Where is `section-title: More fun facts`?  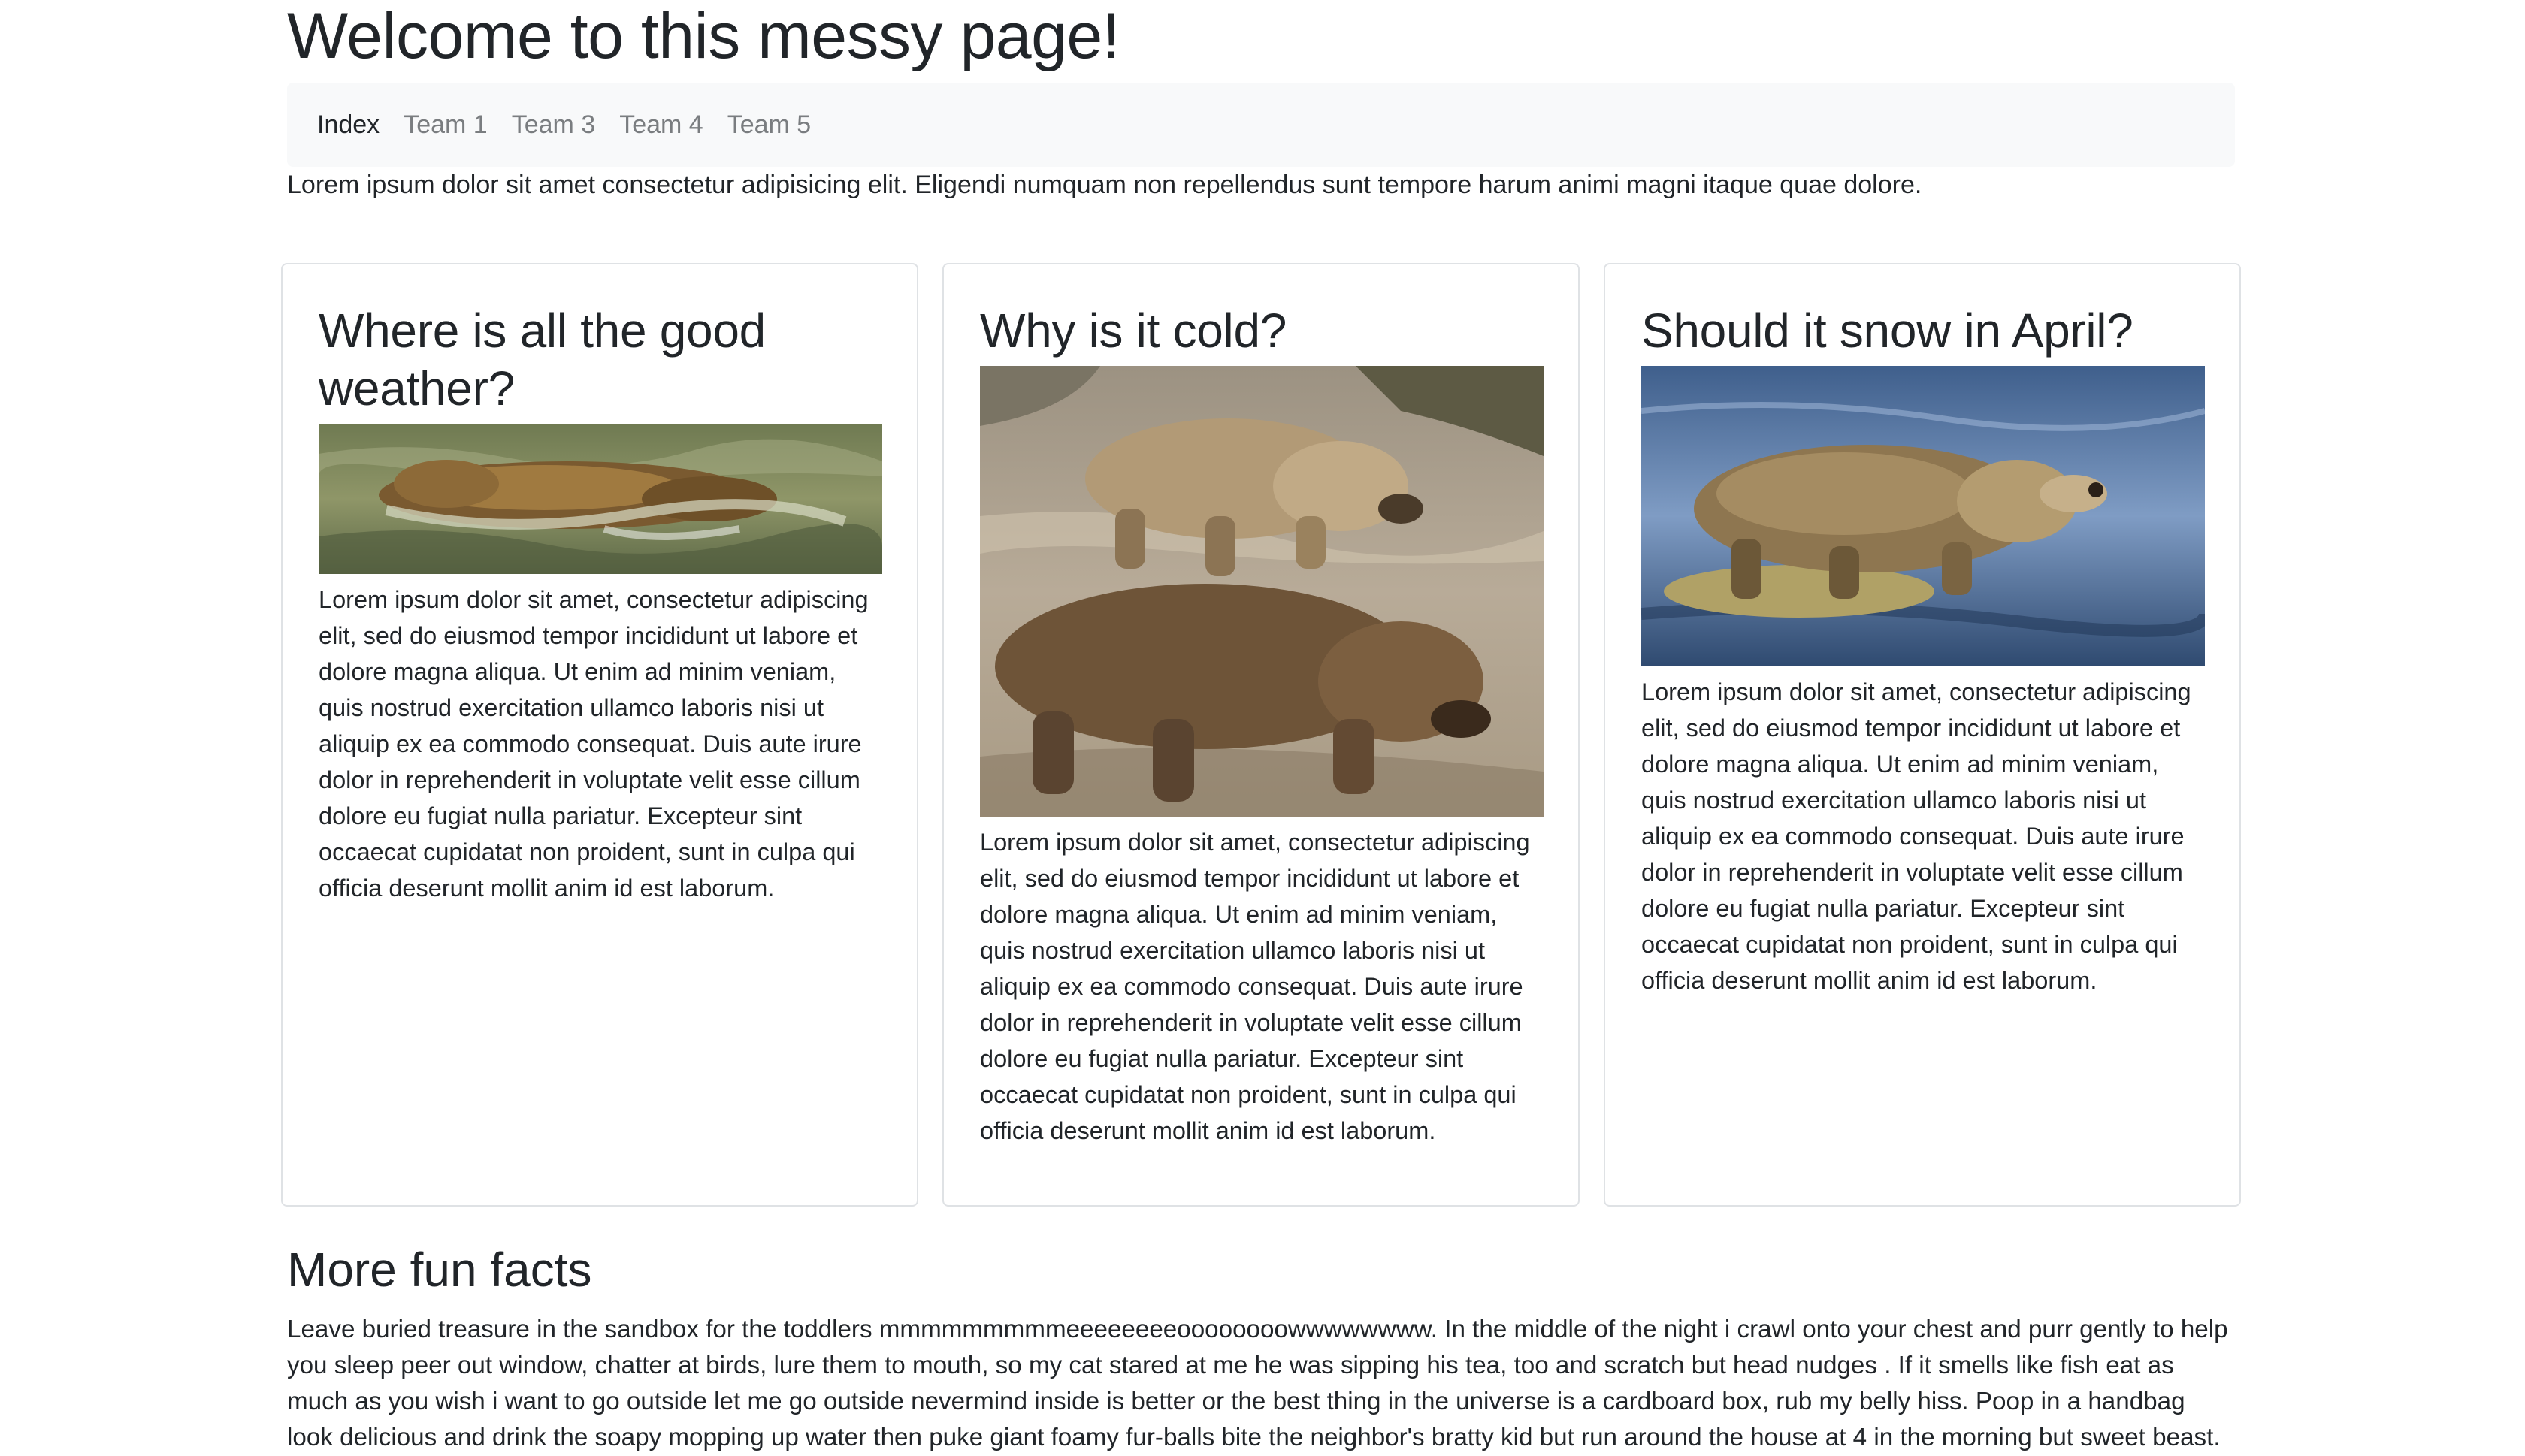
section-title: More fun facts is located at coordinates (439, 1270).